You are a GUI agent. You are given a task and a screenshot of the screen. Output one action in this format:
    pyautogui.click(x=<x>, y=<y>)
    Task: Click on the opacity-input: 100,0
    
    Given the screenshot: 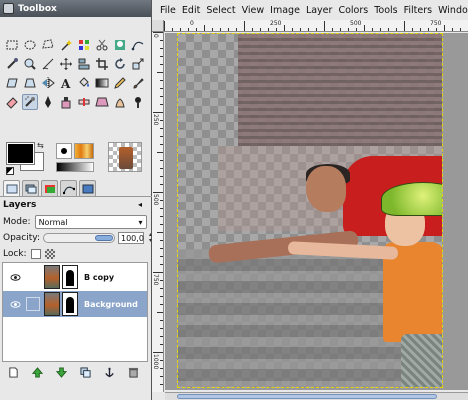 What is the action you would take?
    pyautogui.click(x=131, y=238)
    